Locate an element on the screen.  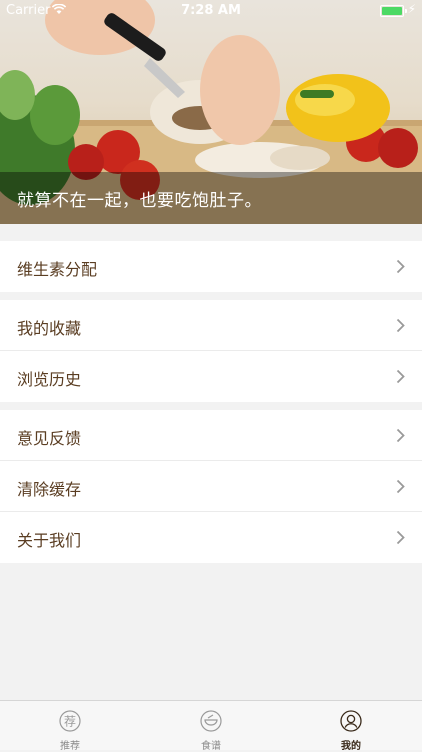
menu-item-label: 我的收藏 is located at coordinates (49, 328).